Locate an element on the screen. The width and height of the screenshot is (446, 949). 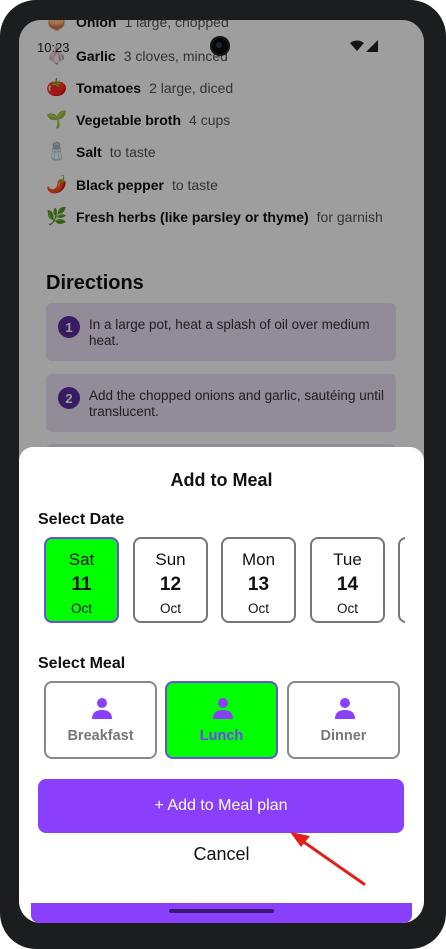
date-weekday: Tue is located at coordinates (347, 559).